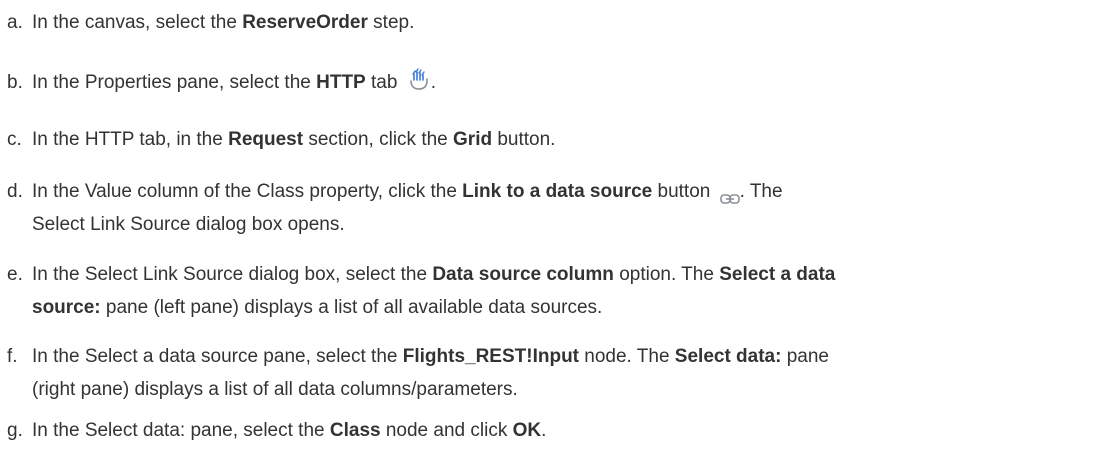 The image size is (1099, 450). Describe the element at coordinates (174, 82) in the screenshot. I see `step-text-part: In the Properties pane, select the` at that location.